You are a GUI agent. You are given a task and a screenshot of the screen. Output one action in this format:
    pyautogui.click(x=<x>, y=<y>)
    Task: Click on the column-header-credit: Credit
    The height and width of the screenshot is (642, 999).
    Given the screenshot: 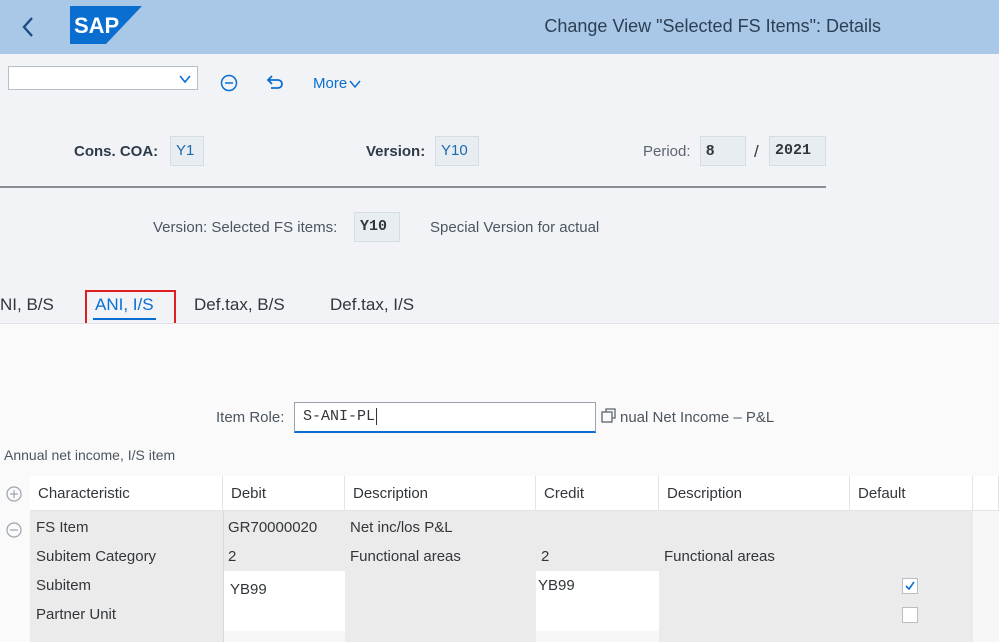 What is the action you would take?
    pyautogui.click(x=597, y=493)
    